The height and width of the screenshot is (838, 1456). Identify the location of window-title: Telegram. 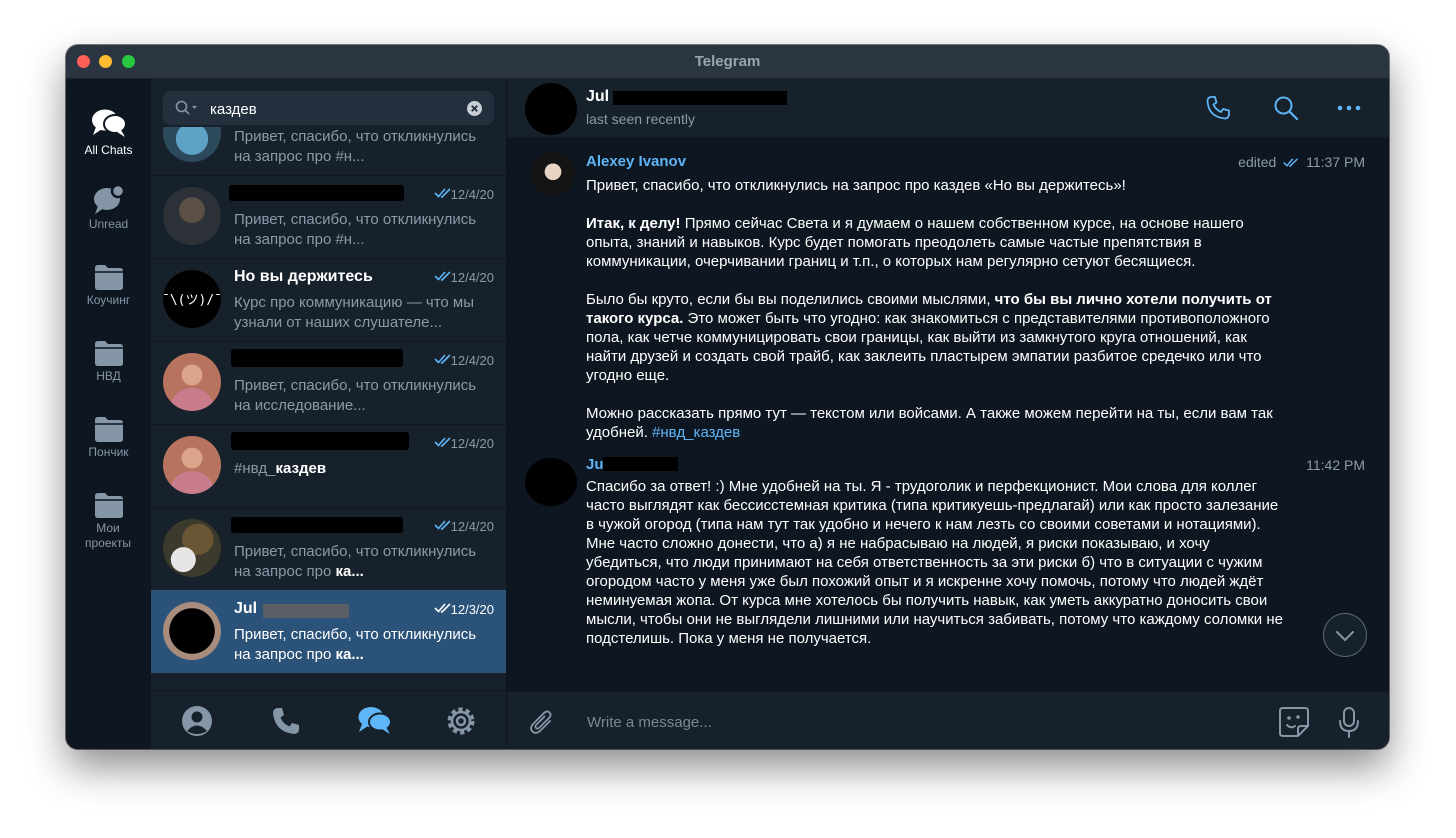
(727, 61).